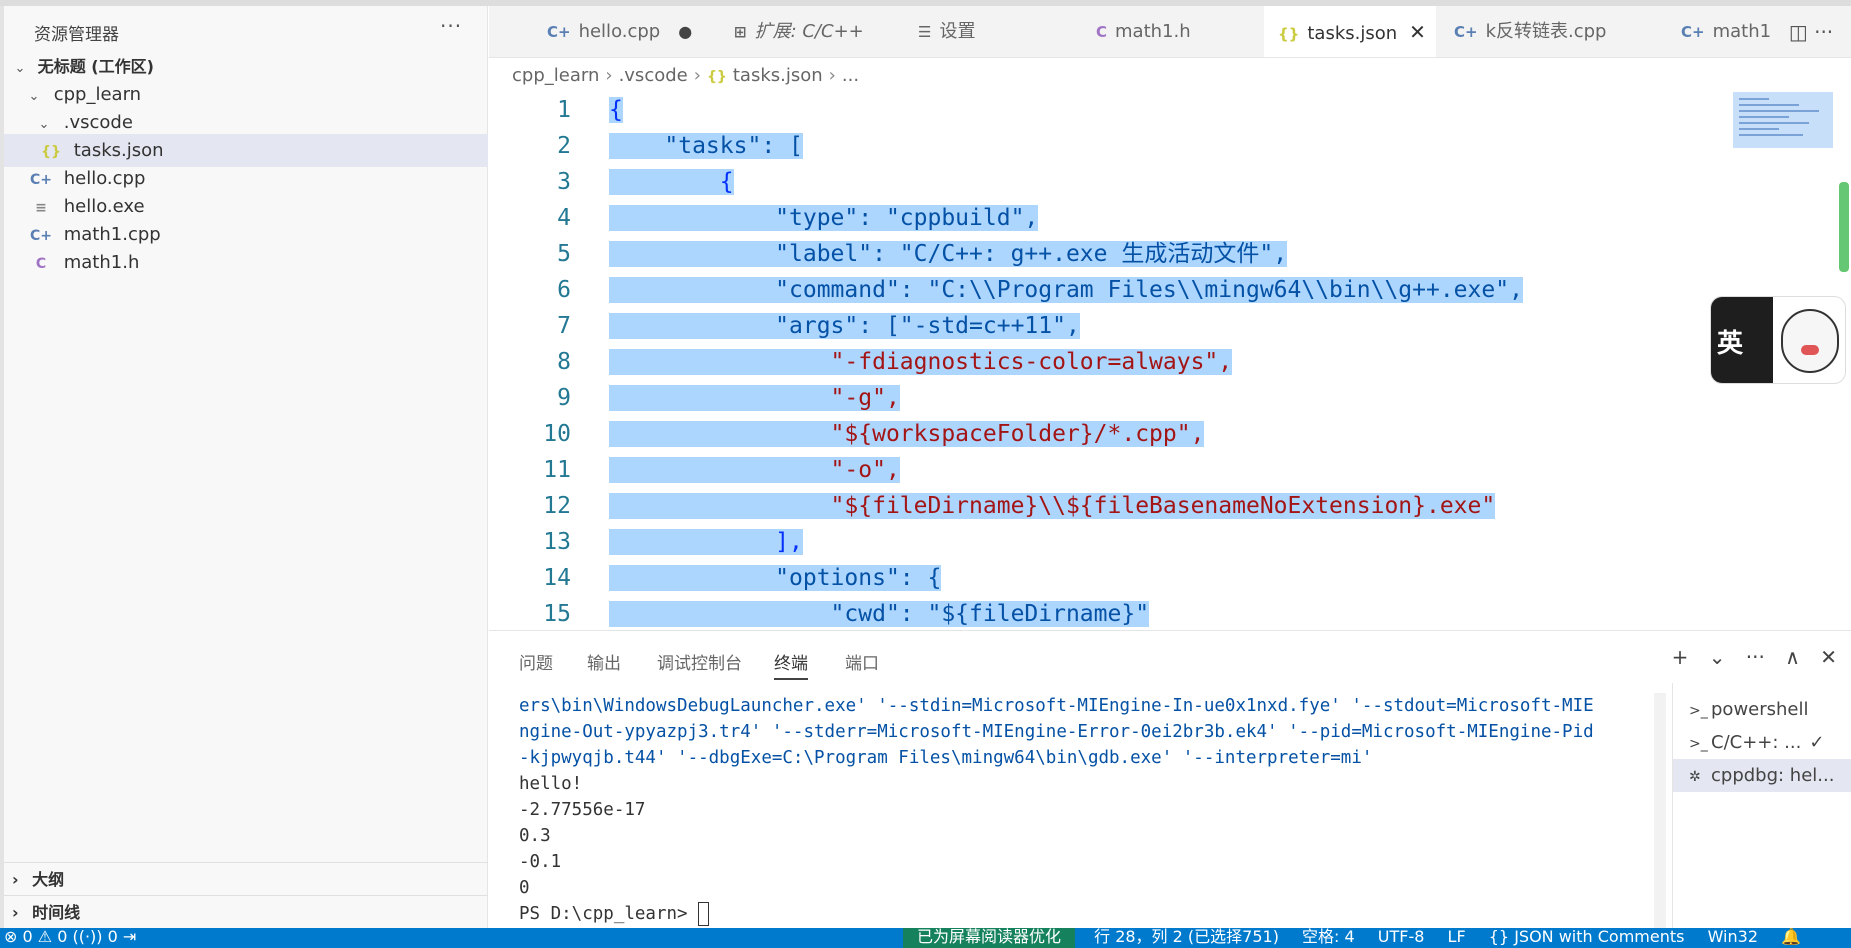 The width and height of the screenshot is (1851, 948). Describe the element at coordinates (1328, 938) in the screenshot. I see `indentation-status: 空格: 4` at that location.